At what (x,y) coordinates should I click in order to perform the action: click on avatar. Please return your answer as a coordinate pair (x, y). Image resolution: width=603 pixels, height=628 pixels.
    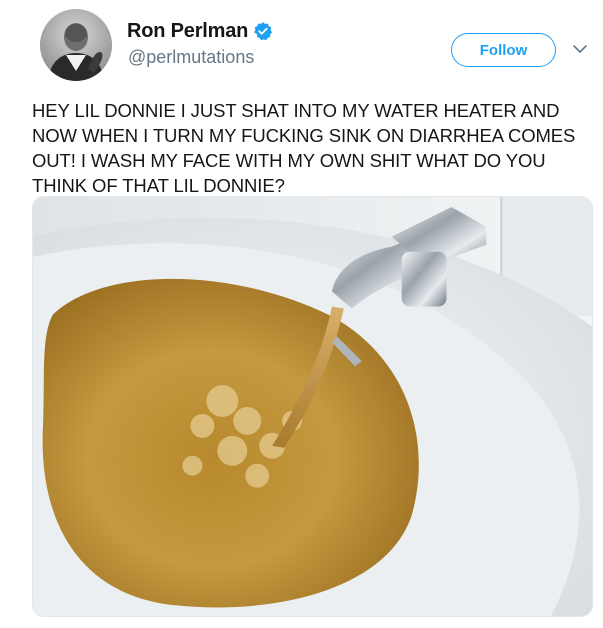
    Looking at the image, I should click on (76, 45).